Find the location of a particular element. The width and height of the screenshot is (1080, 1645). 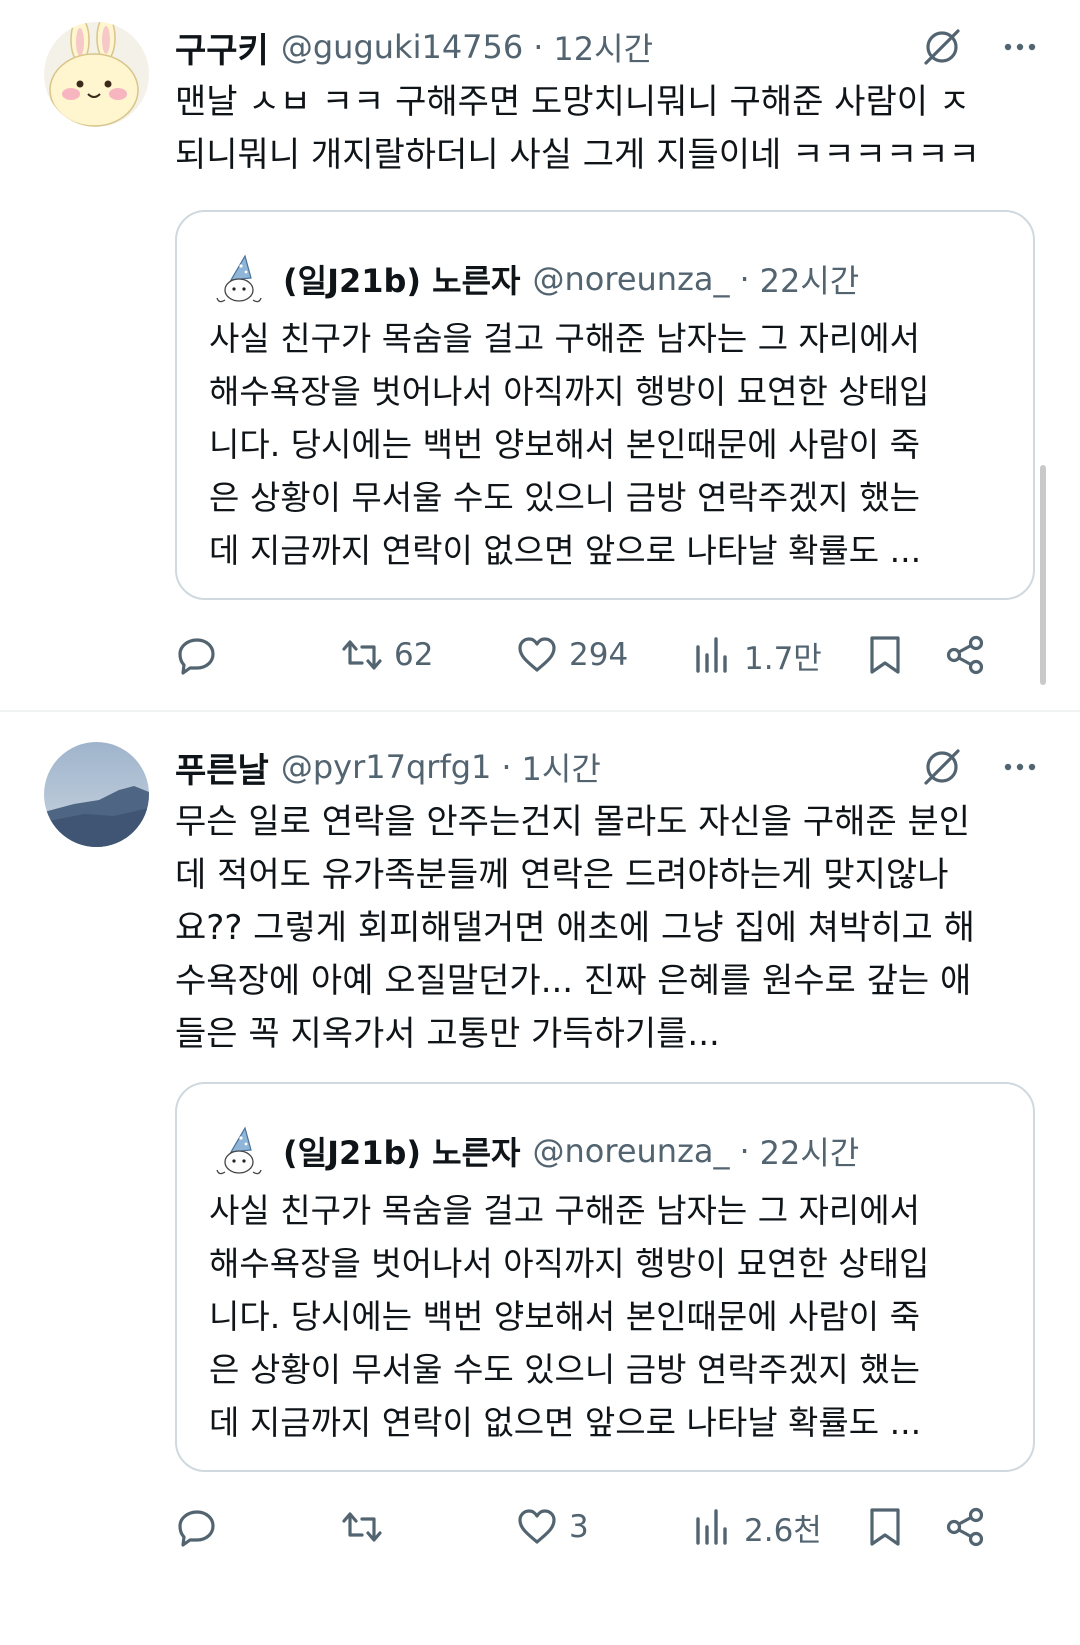

retweet-button is located at coordinates (367, 1527).